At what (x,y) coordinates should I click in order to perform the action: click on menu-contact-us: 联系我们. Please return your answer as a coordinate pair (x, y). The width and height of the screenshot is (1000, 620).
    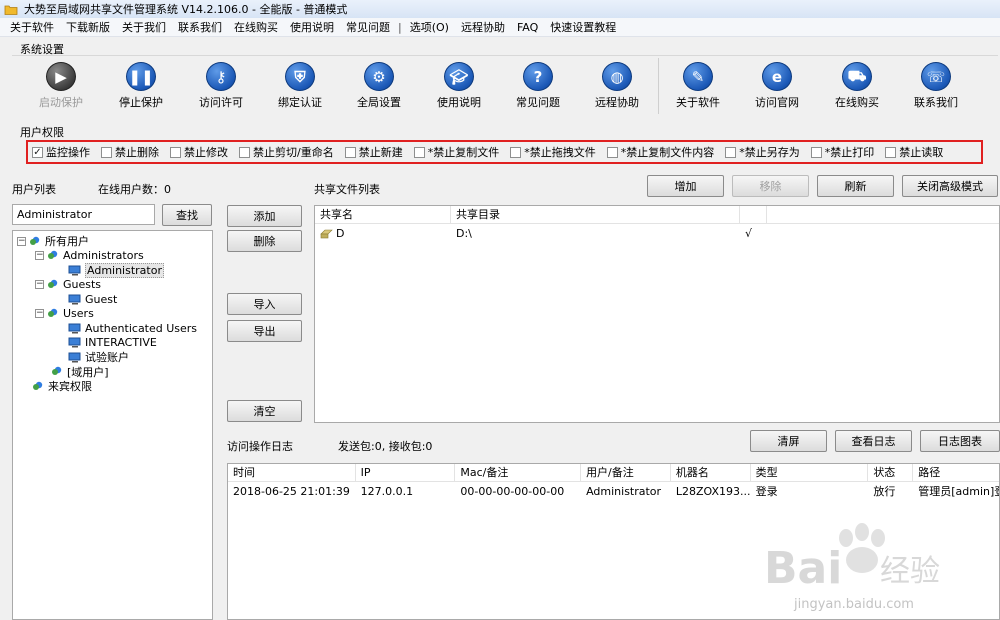
    Looking at the image, I should click on (200, 27).